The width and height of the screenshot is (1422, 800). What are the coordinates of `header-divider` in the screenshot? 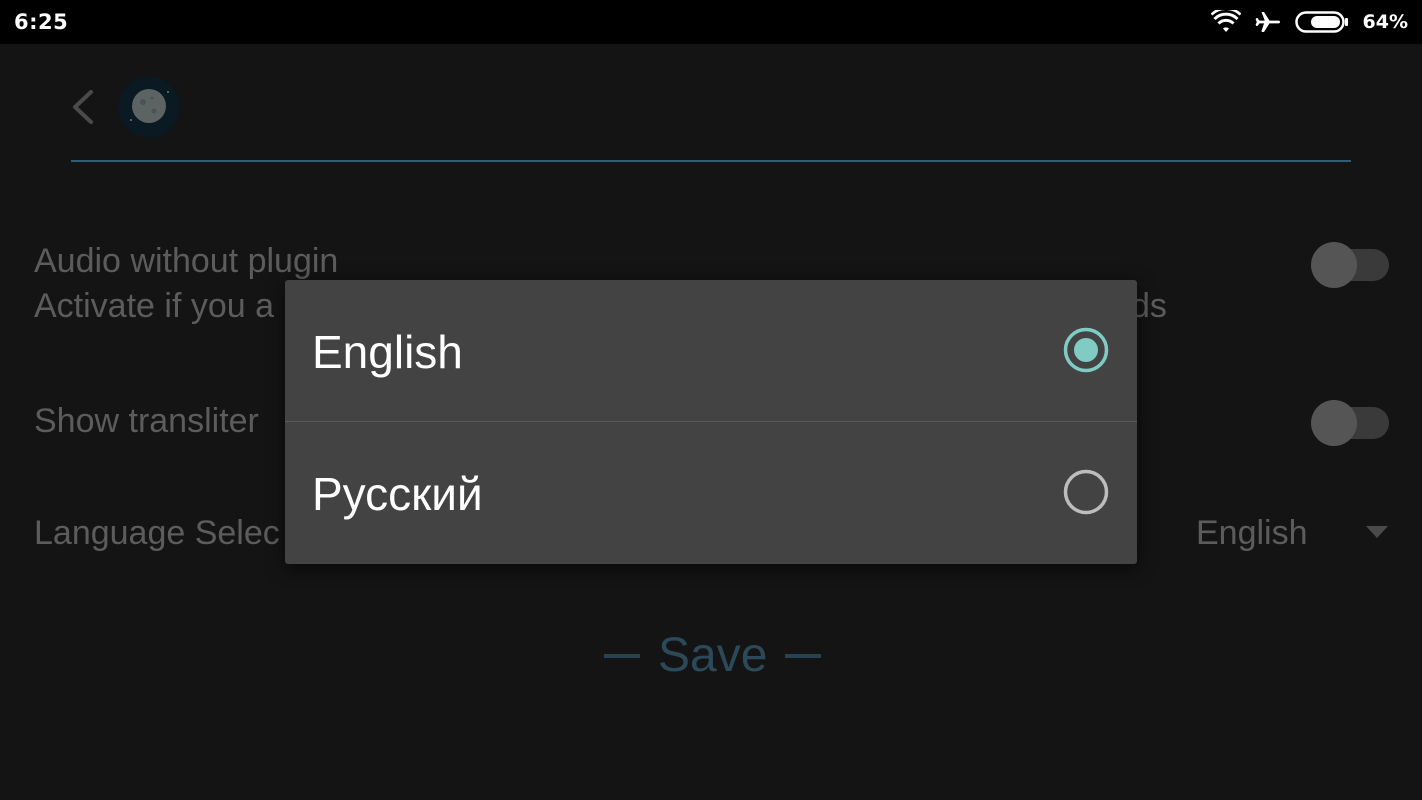 It's located at (711, 161).